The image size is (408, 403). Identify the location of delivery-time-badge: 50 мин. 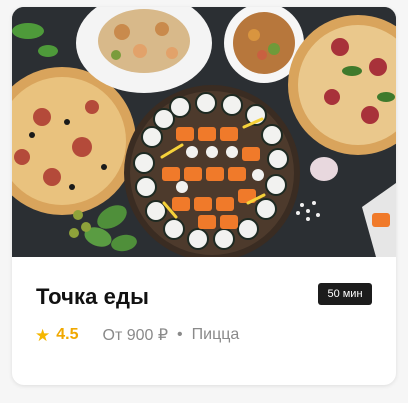
(345, 294).